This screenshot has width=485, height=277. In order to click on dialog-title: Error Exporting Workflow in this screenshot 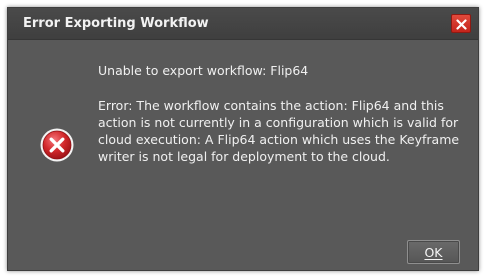, I will do `click(116, 23)`.